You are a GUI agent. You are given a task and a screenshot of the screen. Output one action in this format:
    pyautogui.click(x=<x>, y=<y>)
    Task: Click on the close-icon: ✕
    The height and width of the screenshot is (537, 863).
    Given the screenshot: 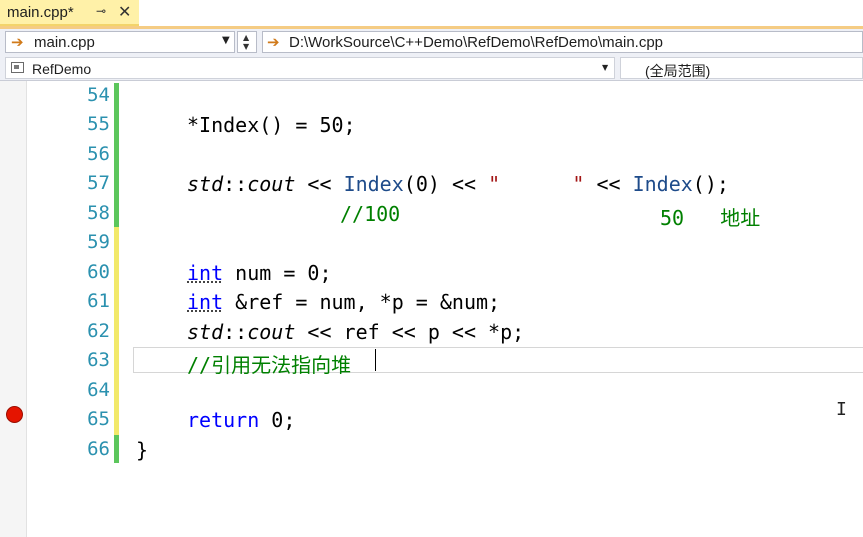 What is the action you would take?
    pyautogui.click(x=124, y=11)
    